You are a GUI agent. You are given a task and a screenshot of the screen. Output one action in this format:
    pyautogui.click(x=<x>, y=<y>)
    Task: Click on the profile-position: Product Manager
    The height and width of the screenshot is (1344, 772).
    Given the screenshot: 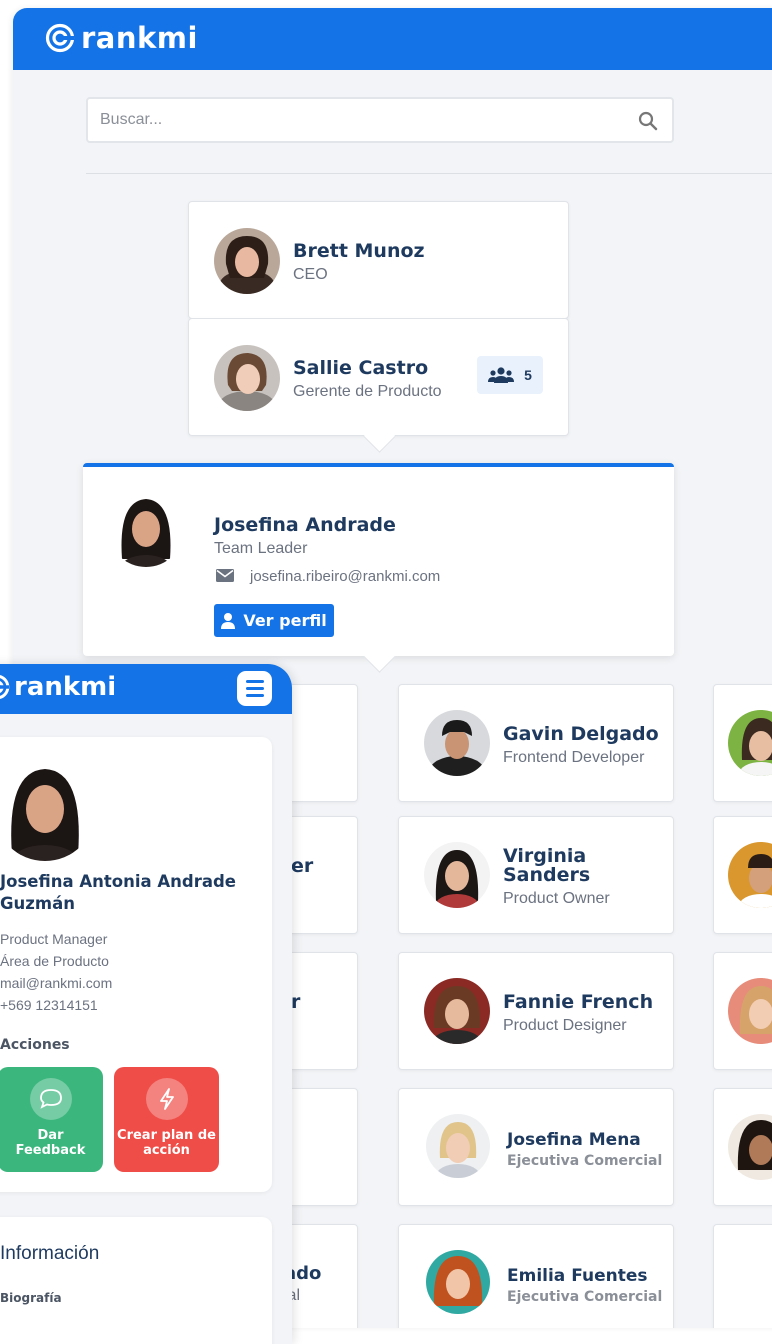 What is the action you would take?
    pyautogui.click(x=54, y=939)
    